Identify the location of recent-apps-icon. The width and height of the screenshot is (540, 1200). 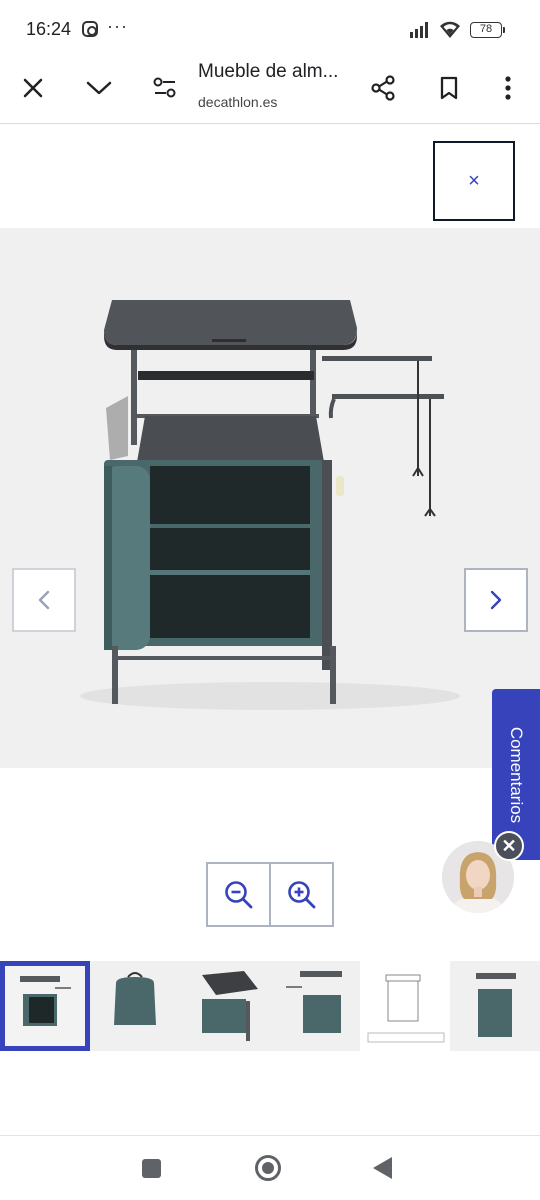
(151, 1168).